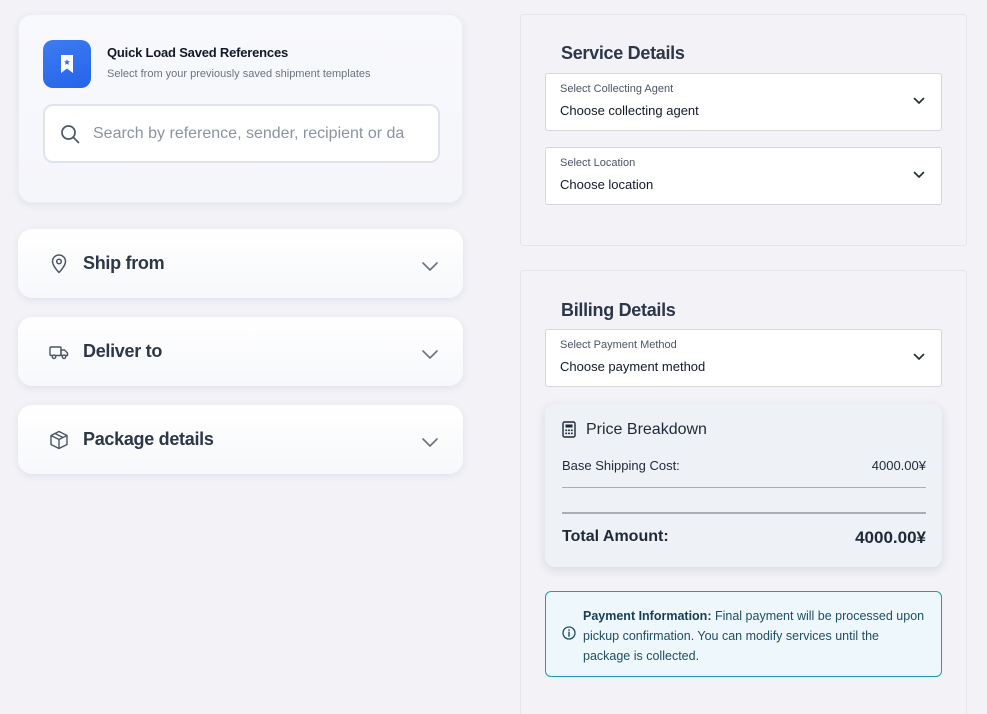  I want to click on package-details-section: Package details, so click(240, 439).